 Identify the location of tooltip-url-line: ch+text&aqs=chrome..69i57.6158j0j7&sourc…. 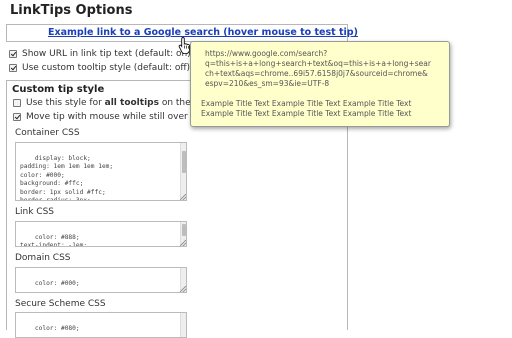
(316, 73).